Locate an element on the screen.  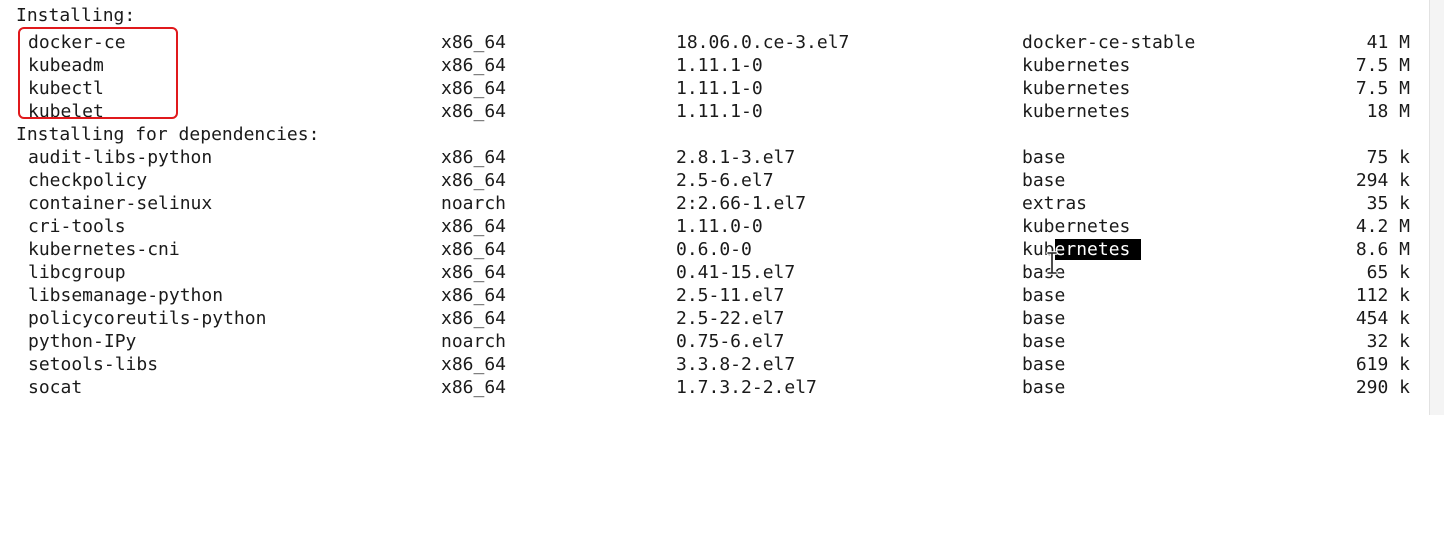
package-name: libsemanage-python is located at coordinates (126, 295).